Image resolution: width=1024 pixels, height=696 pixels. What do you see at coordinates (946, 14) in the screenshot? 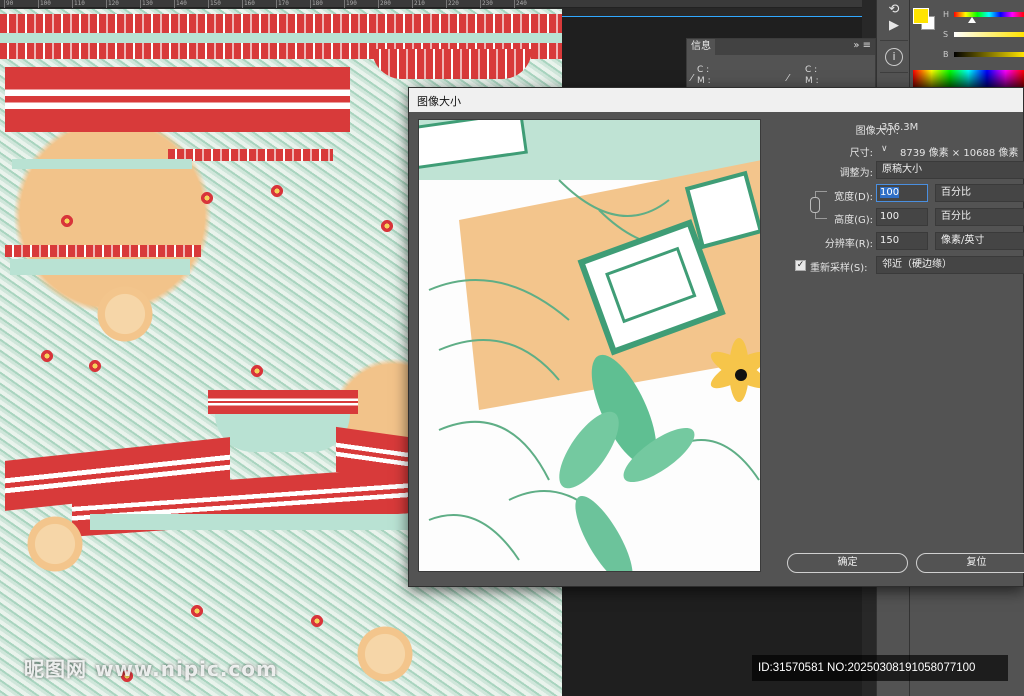
I see `hue-label: H` at bounding box center [946, 14].